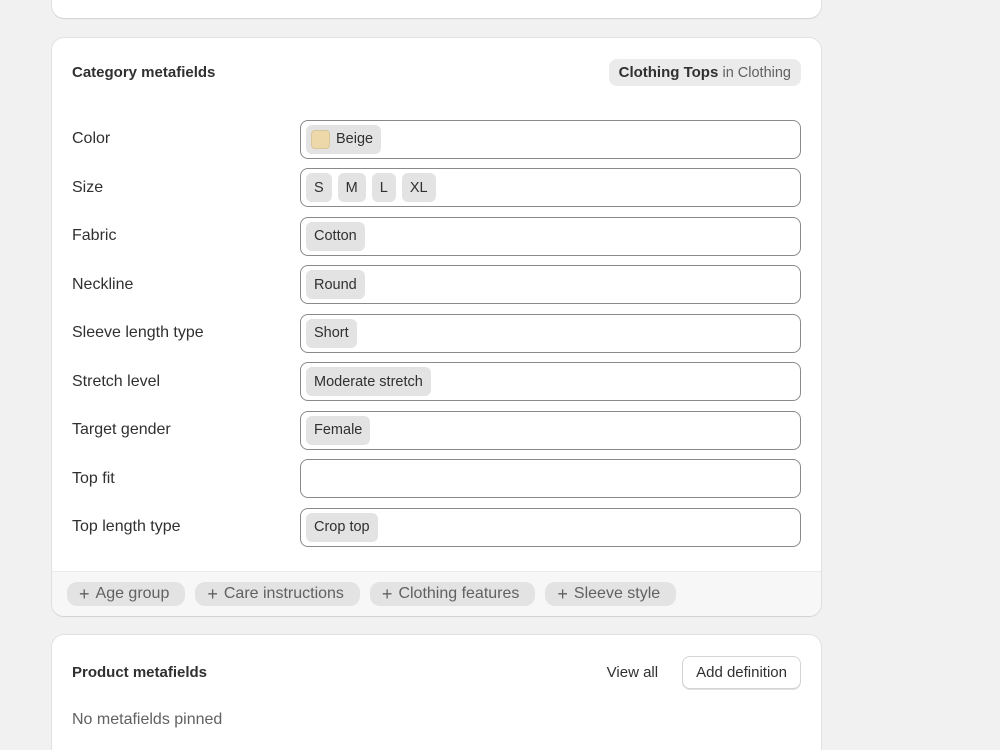  I want to click on value-tag-label: Crop top, so click(342, 527).